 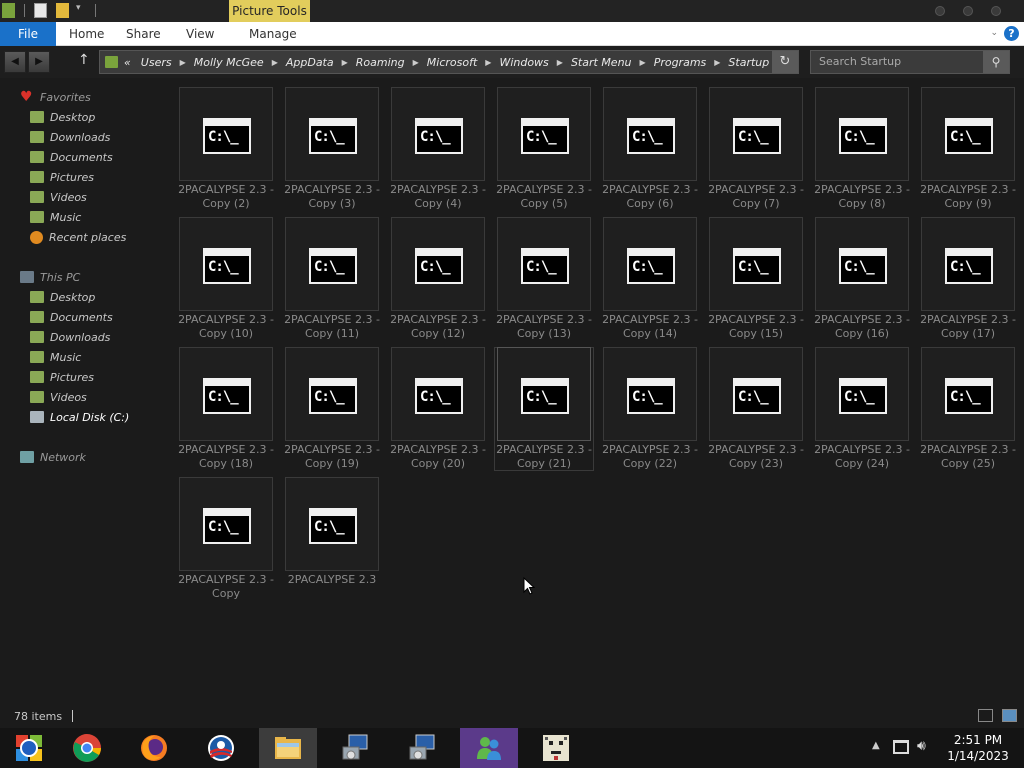 I want to click on show-hidden-icons-icon: ▲, so click(x=876, y=745).